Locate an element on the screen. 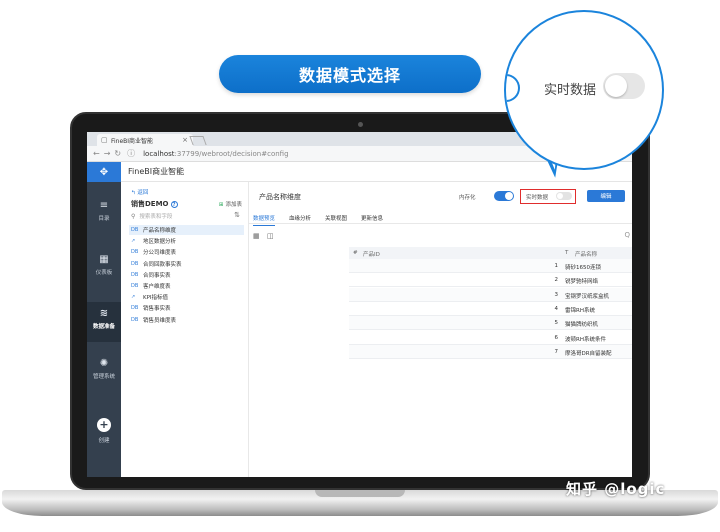 This screenshot has height=532, width=720. table-title: 产品名称维度 is located at coordinates (280, 197).